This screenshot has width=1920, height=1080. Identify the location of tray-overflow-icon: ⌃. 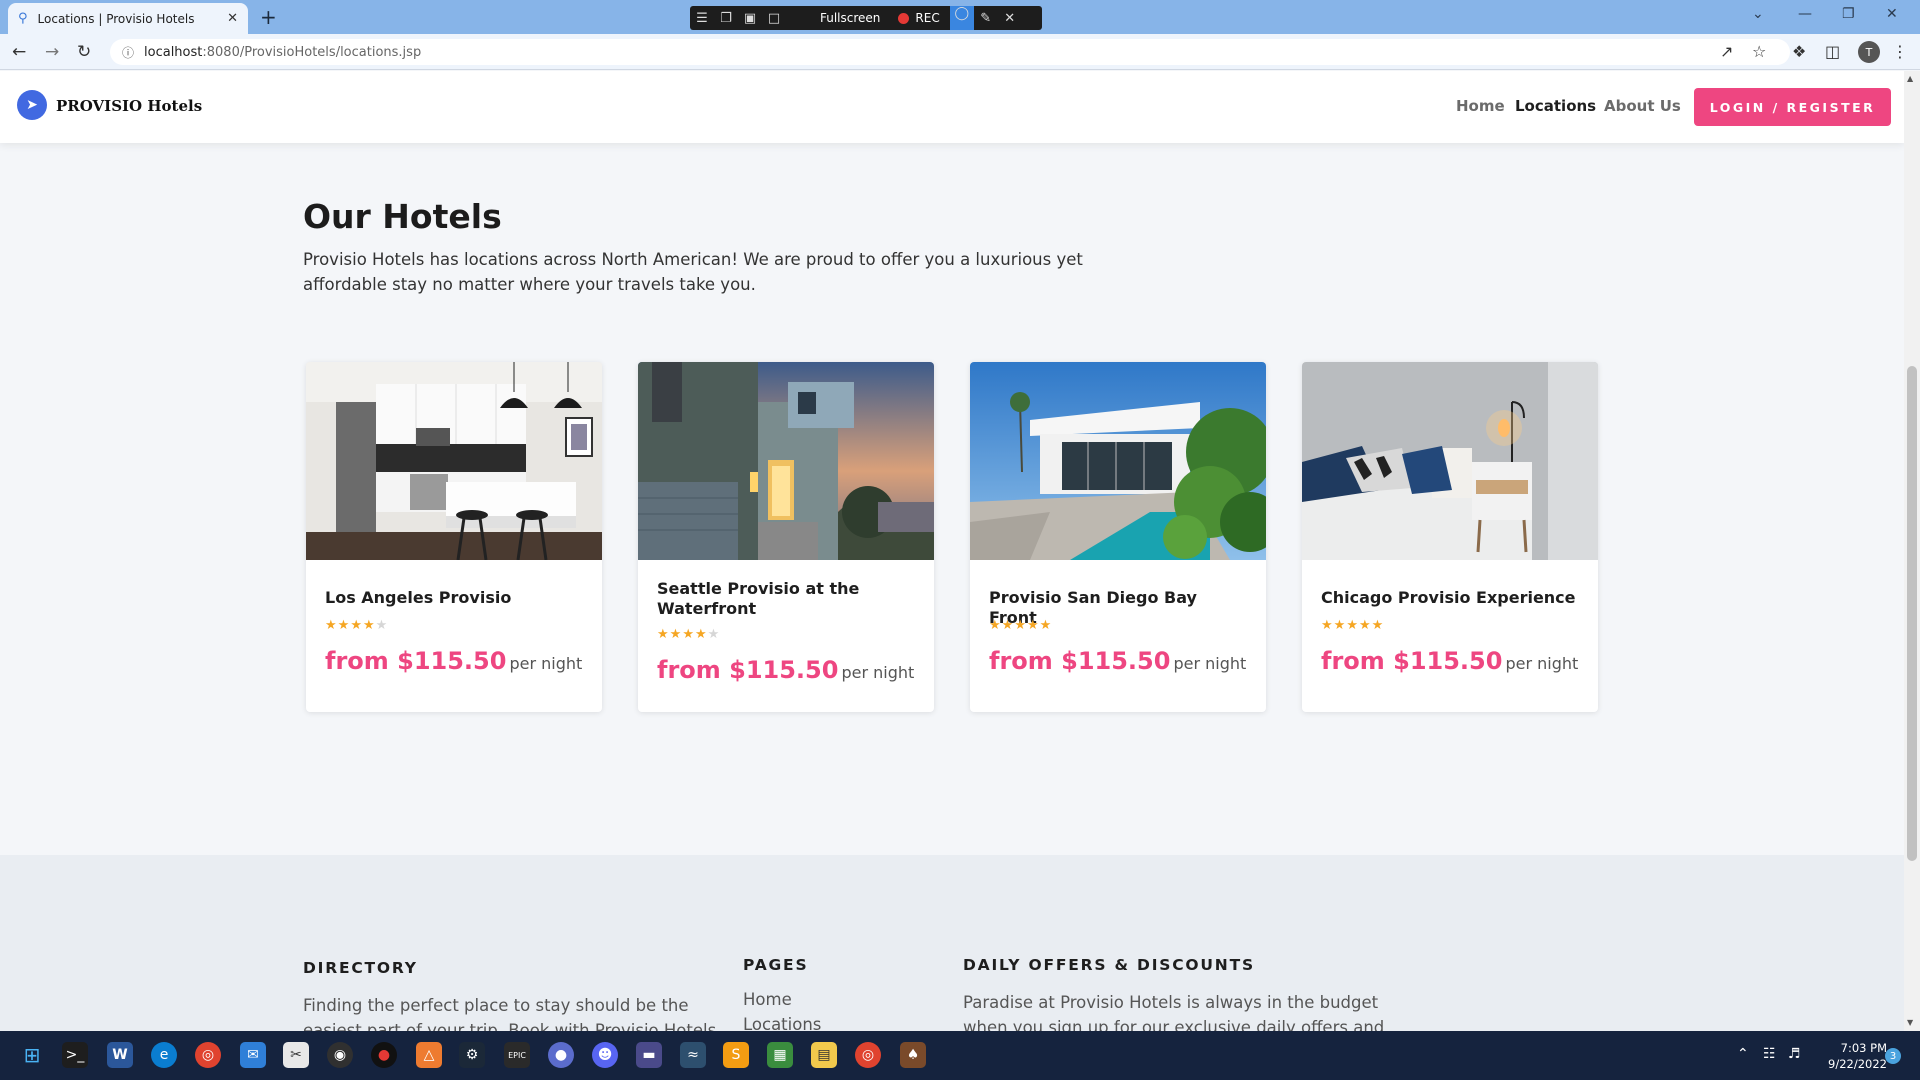
(1743, 1054).